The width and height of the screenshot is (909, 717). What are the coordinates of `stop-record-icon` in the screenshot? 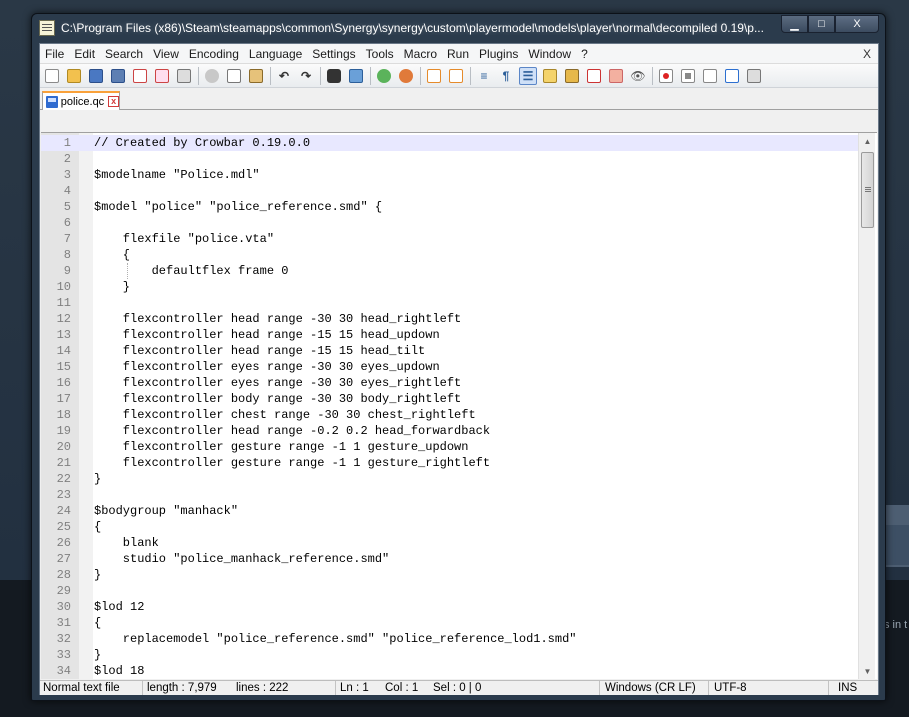 It's located at (688, 76).